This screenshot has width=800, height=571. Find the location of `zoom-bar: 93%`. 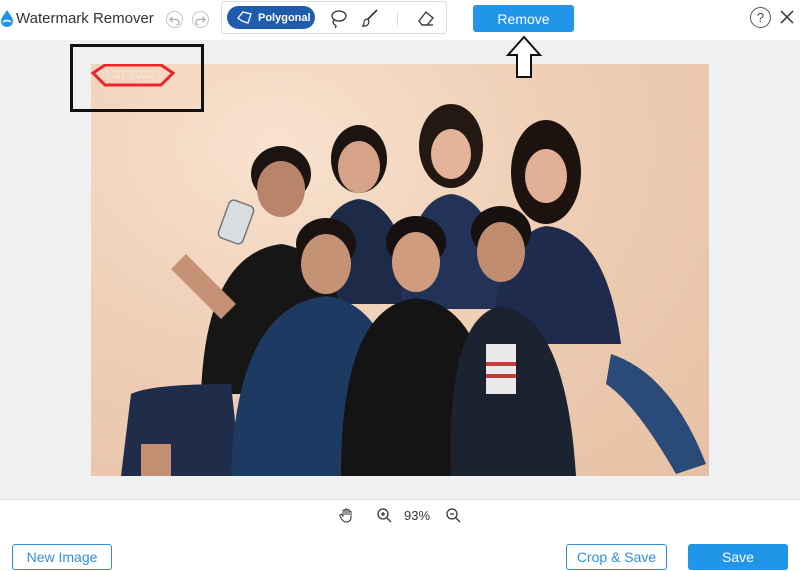

zoom-bar: 93% is located at coordinates (400, 514).